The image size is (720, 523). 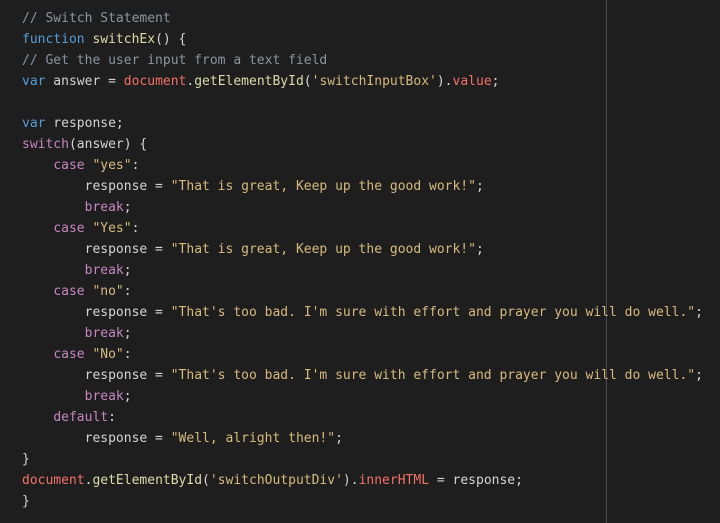 I want to click on code-token-string: "Well, alright then!", so click(x=253, y=438).